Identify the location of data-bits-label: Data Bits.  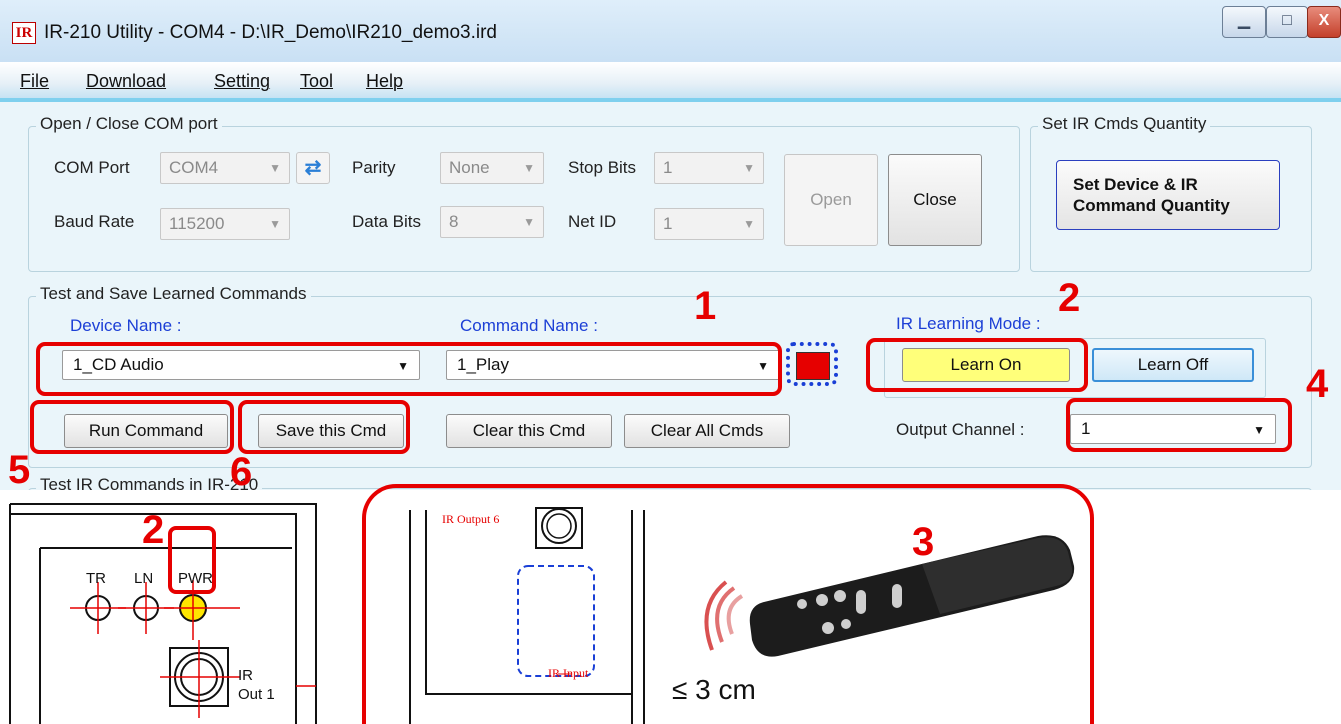
(386, 221).